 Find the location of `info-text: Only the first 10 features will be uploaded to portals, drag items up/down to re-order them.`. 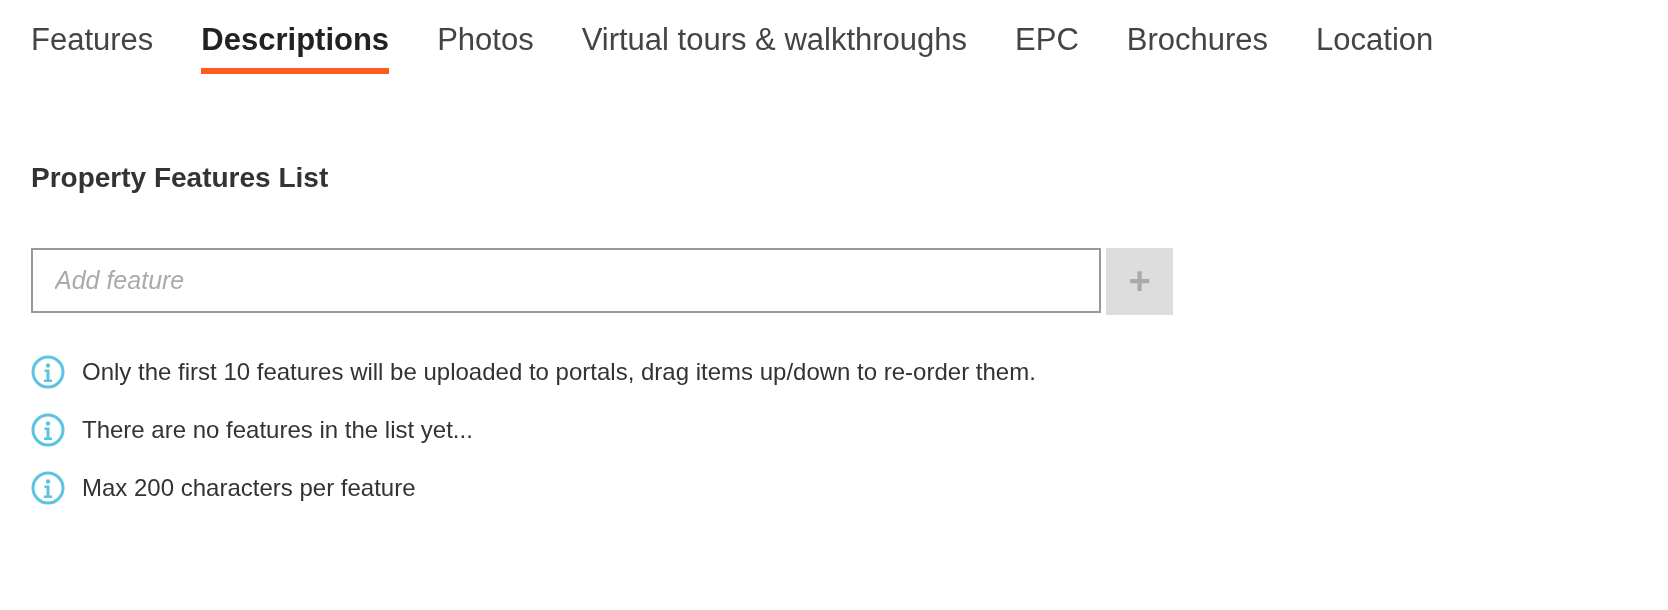

info-text: Only the first 10 features will be uploaded to portals, drag items up/down to re-order them. is located at coordinates (559, 372).